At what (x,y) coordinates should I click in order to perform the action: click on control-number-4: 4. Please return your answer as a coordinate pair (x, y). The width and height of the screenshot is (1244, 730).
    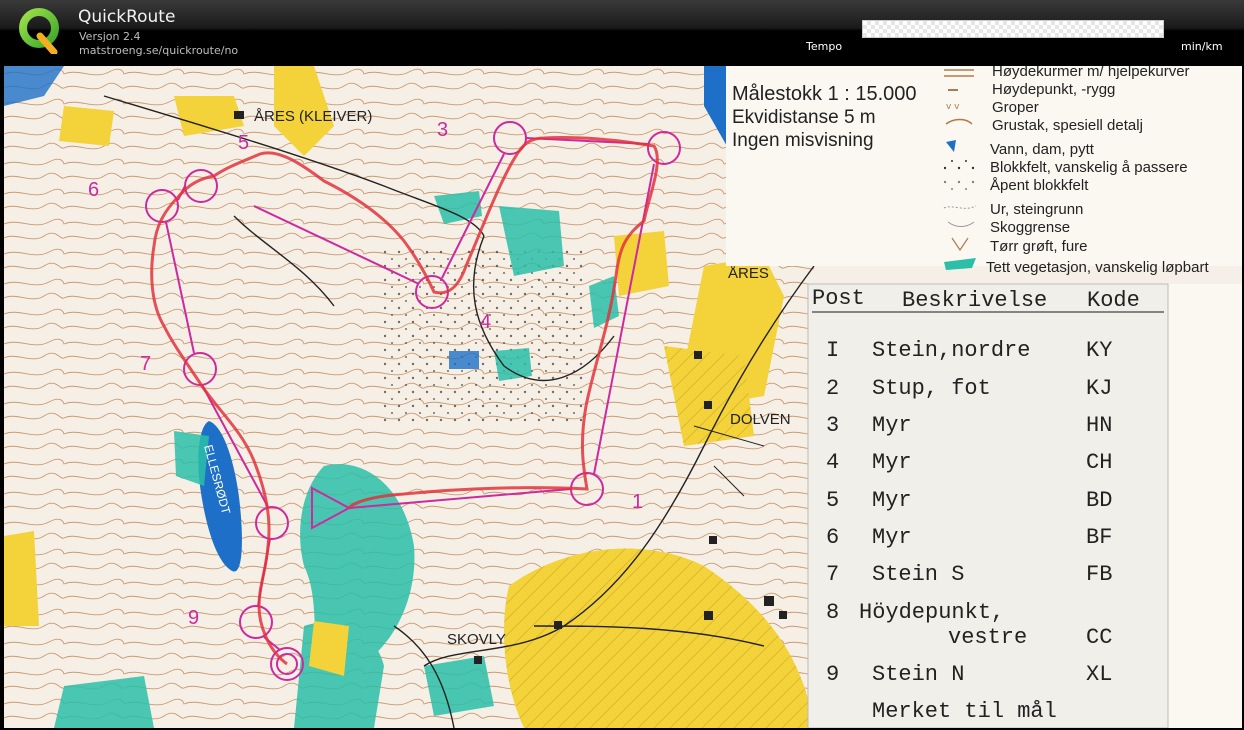
    Looking at the image, I should click on (485, 322).